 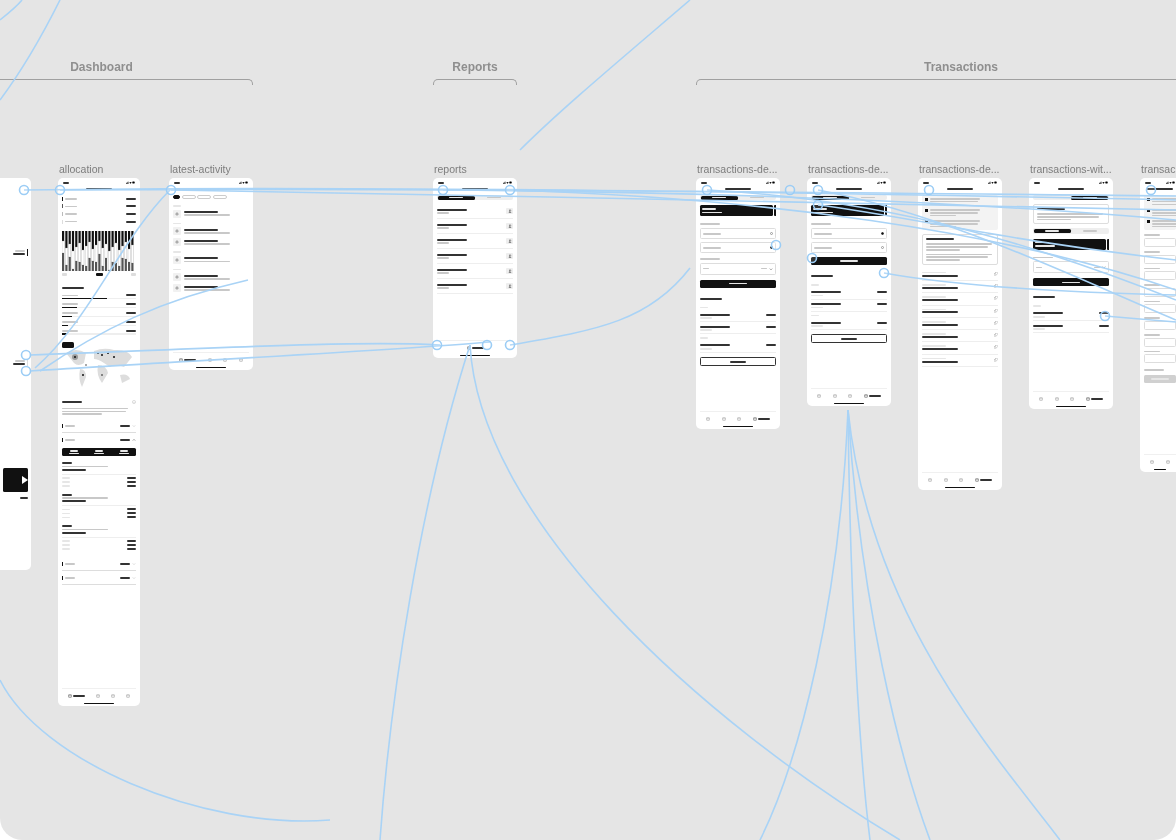 What do you see at coordinates (1158, 169) in the screenshot?
I see `frame-label: transac` at bounding box center [1158, 169].